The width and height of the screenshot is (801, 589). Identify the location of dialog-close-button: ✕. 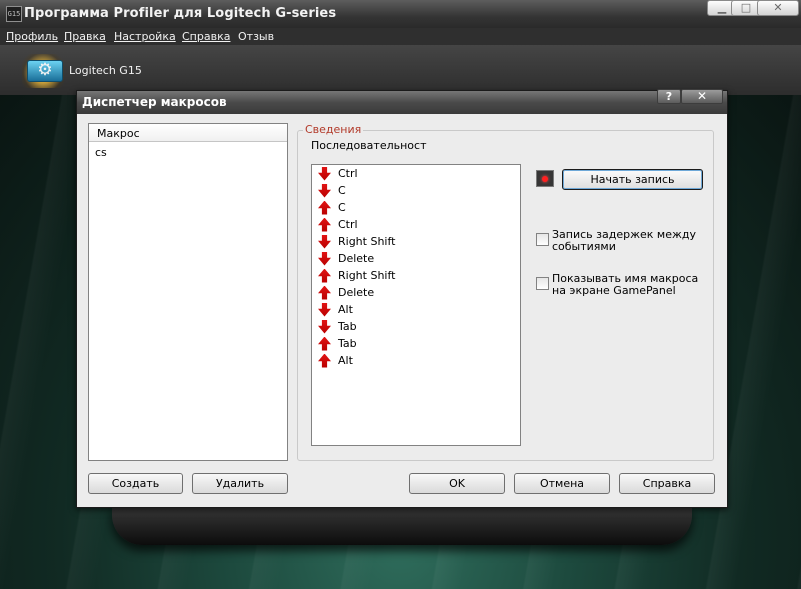
(702, 96).